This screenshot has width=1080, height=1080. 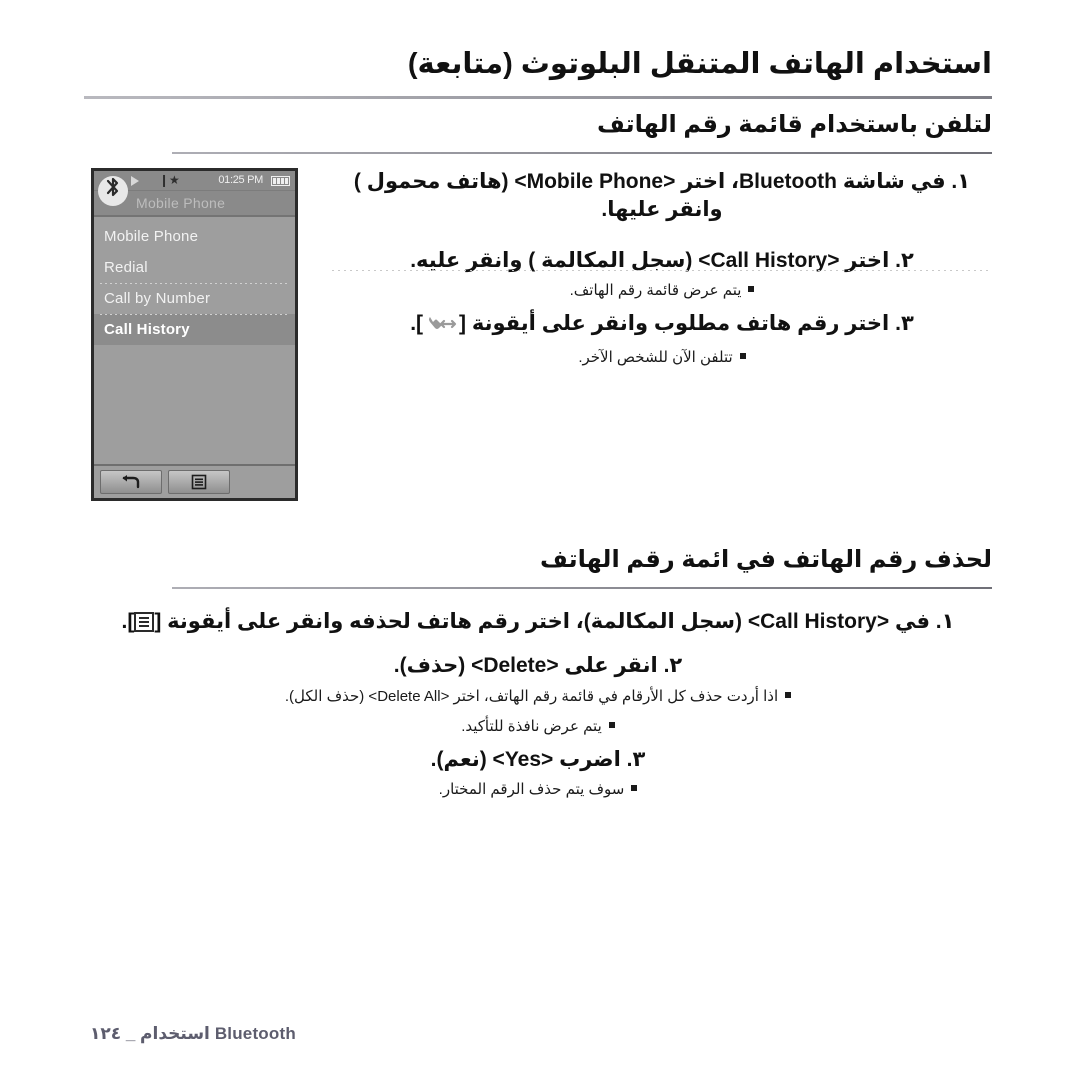 I want to click on bullet-text: تتلفن الآن للشخص الآخر., so click(x=655, y=358).